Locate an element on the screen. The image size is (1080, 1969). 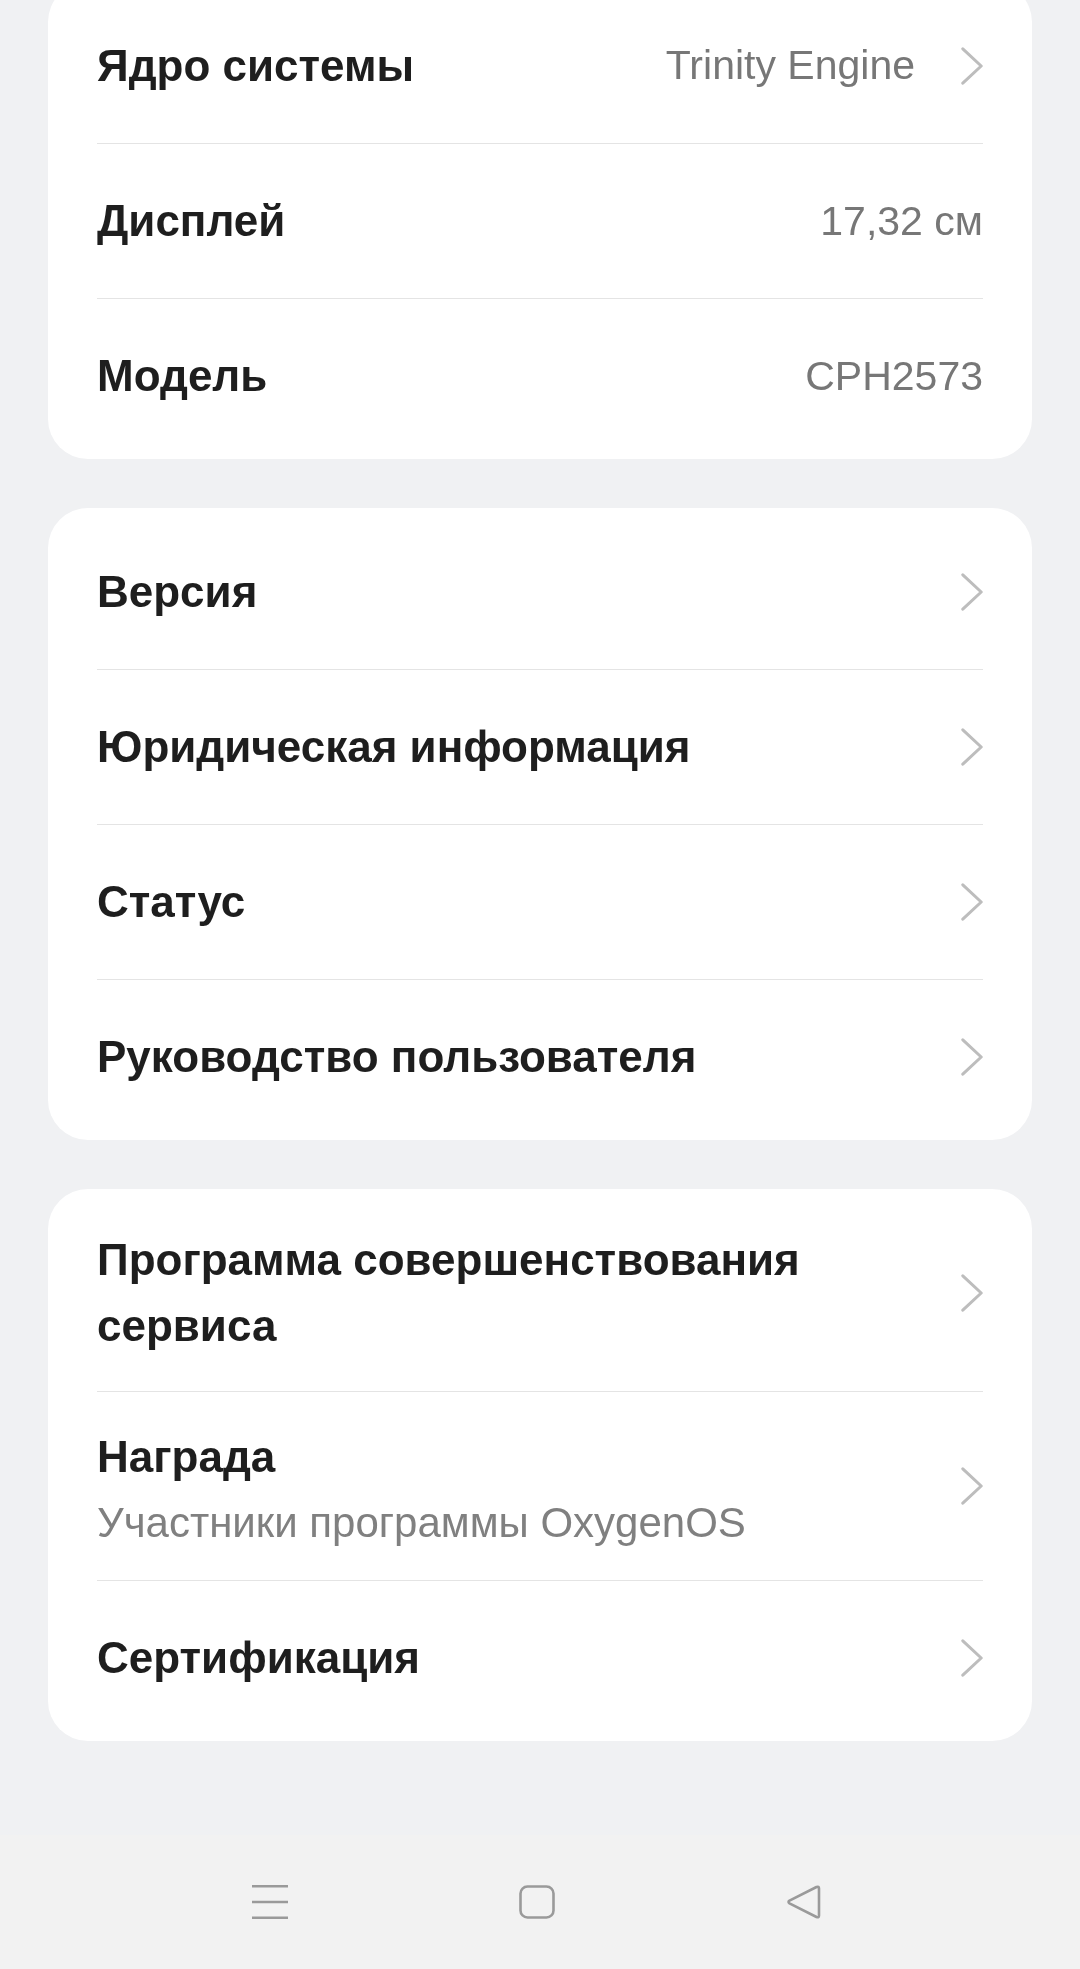
setting-label: Сертификация is located at coordinates (258, 1658).